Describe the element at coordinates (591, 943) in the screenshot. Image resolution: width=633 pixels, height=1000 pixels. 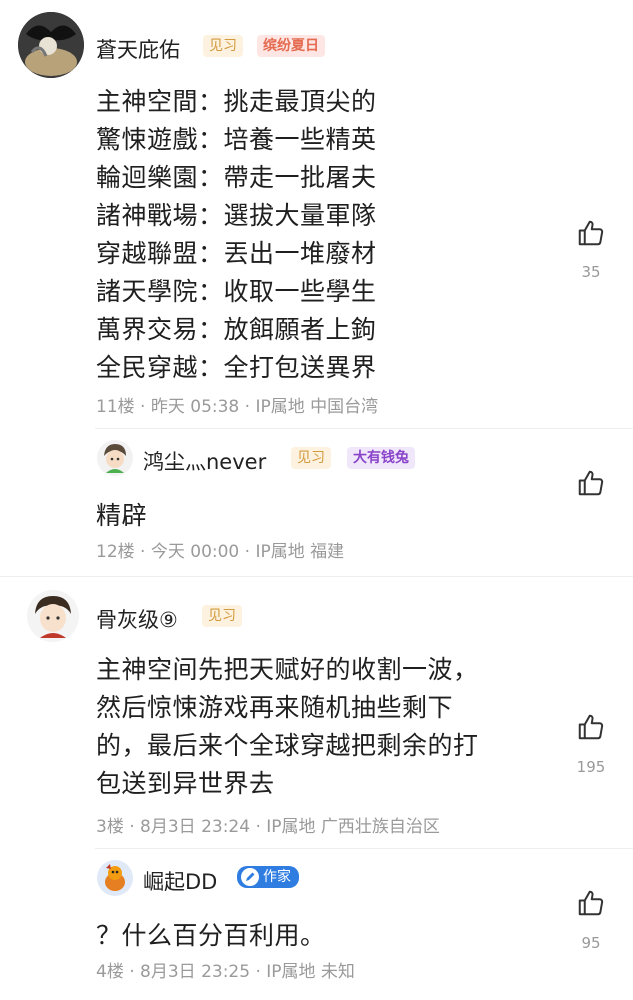
I see `like-count: 95` at that location.